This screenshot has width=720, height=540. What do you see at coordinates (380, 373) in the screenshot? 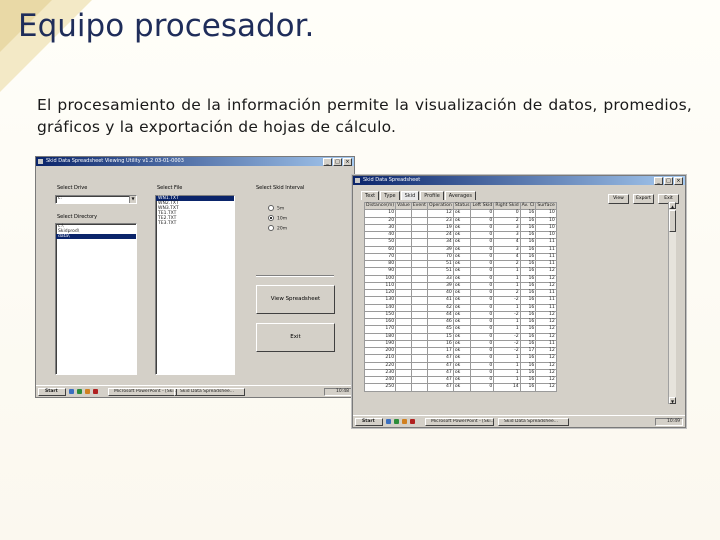
I see `table-cell: 230` at bounding box center [380, 373].